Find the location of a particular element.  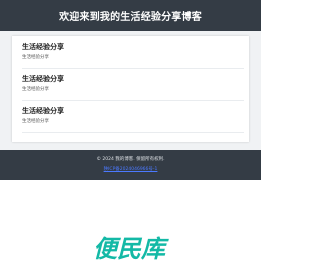

site-title: 欢迎来到我的生活经验分享博客 is located at coordinates (130, 17).